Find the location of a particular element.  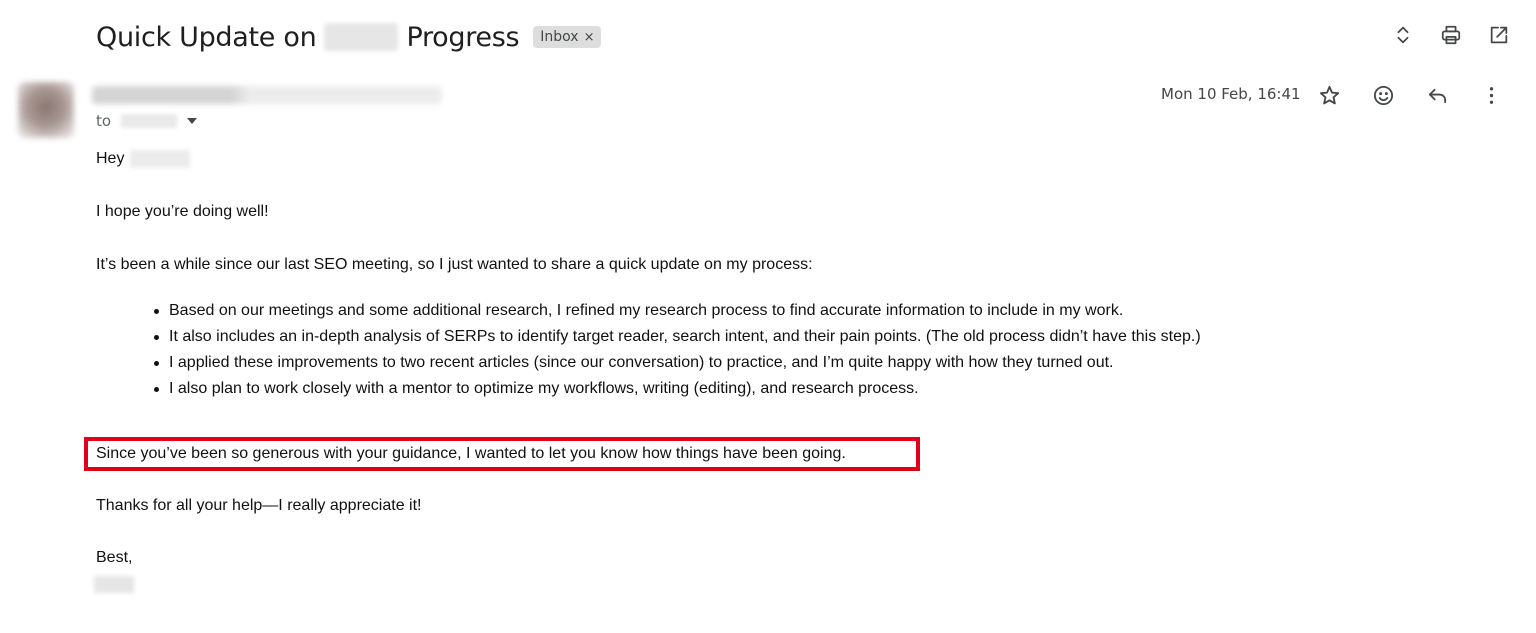

subject-prefix: Quick Update on is located at coordinates (206, 37).